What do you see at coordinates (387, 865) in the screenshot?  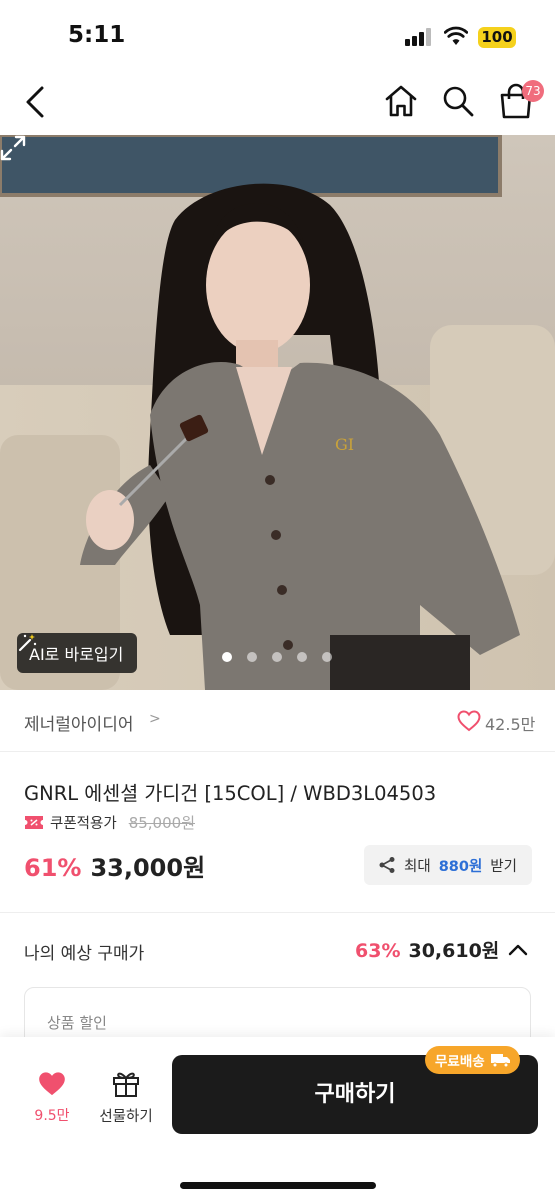 I see `share-icon` at bounding box center [387, 865].